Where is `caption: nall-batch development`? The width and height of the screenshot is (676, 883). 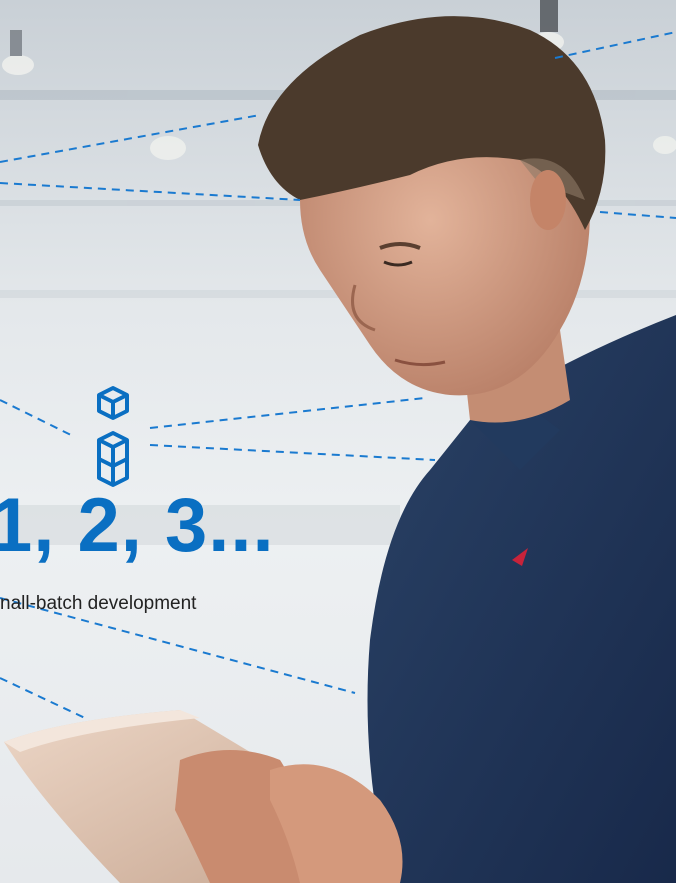
caption: nall-batch development is located at coordinates (98, 603).